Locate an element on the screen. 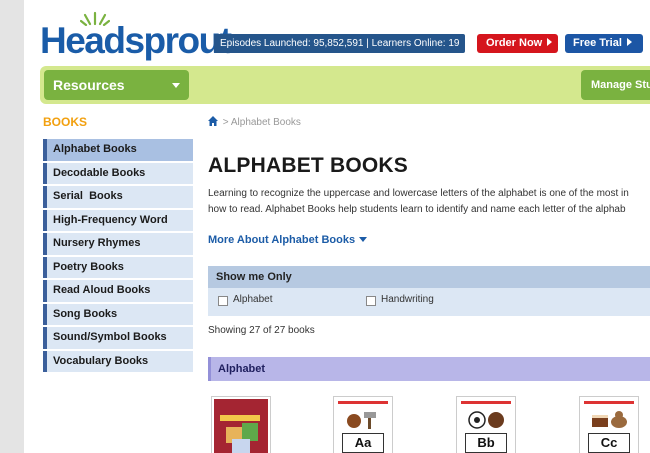 This screenshot has width=650, height=453. filter-heading: Show me Only is located at coordinates (429, 277).